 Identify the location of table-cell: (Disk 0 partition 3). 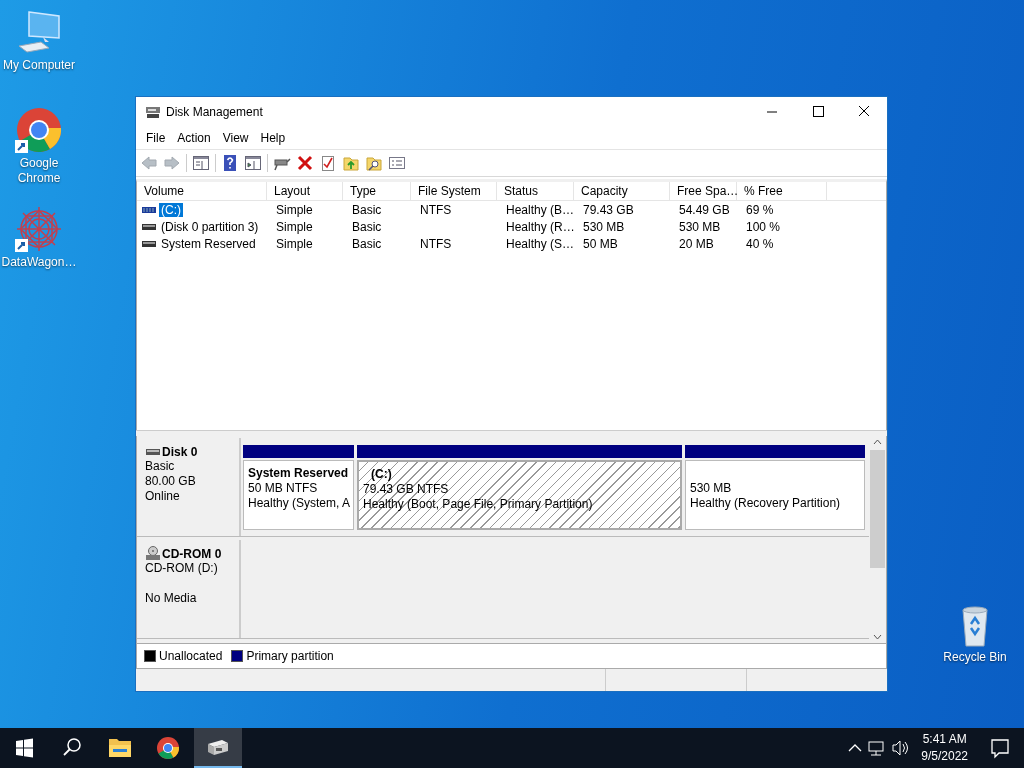
(210, 226).